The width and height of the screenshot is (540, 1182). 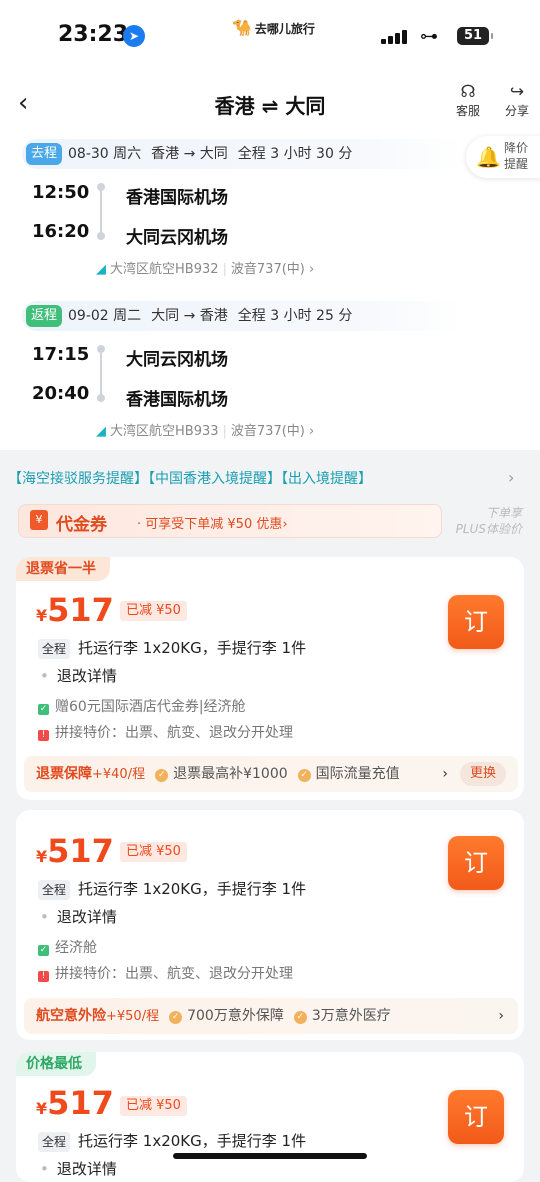 I want to click on change-insurance-button: 更换, so click(x=482, y=774).